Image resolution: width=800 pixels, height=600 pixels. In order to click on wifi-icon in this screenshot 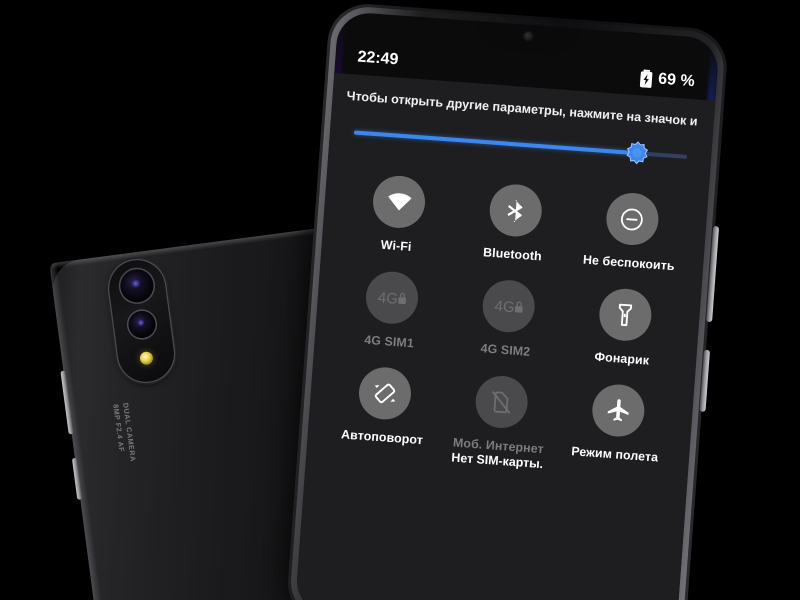, I will do `click(399, 201)`.